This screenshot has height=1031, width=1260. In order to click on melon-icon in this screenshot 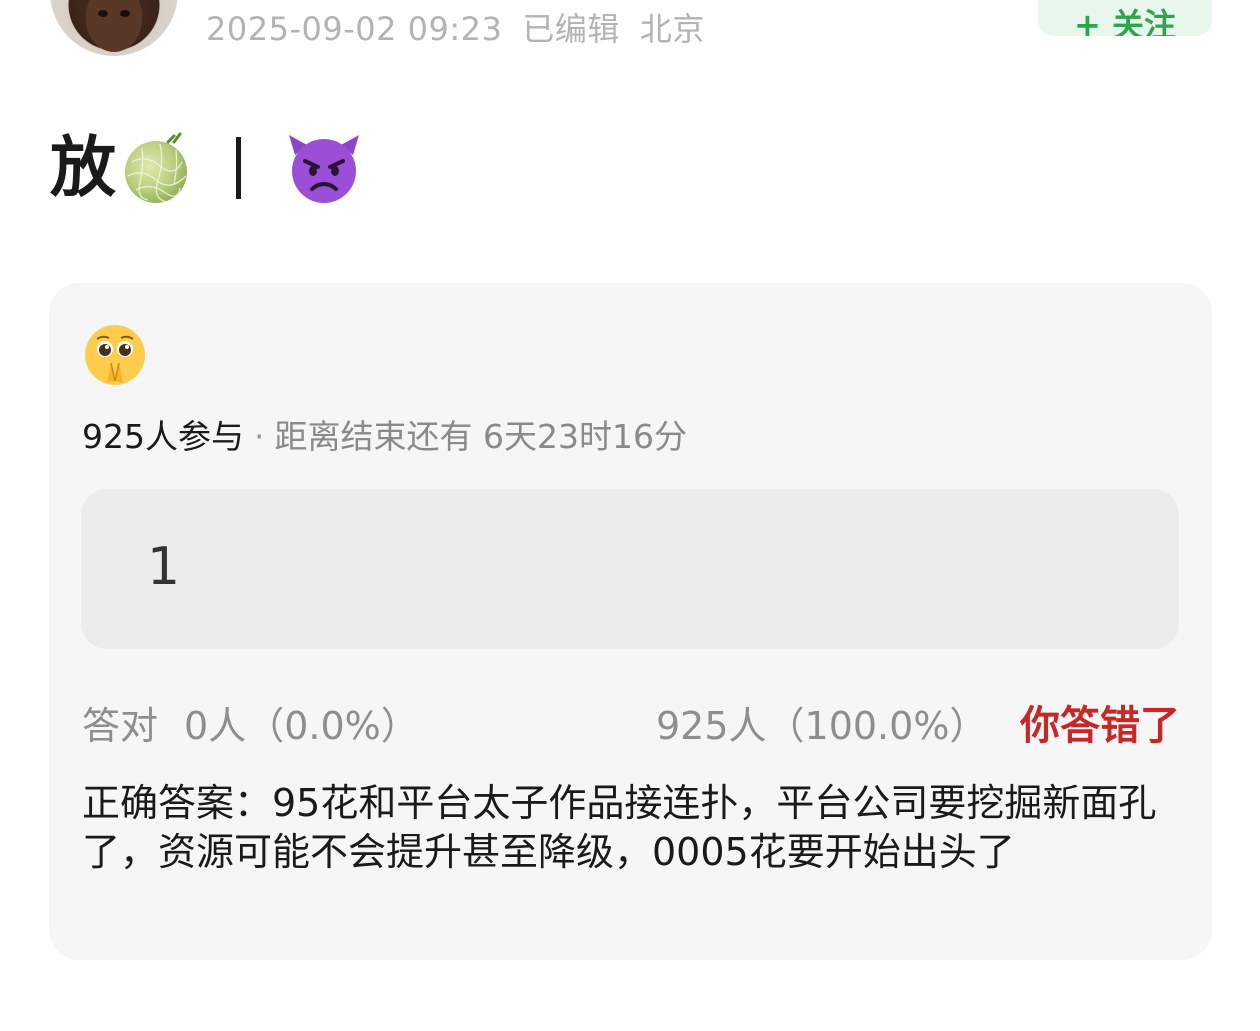, I will do `click(156, 167)`.